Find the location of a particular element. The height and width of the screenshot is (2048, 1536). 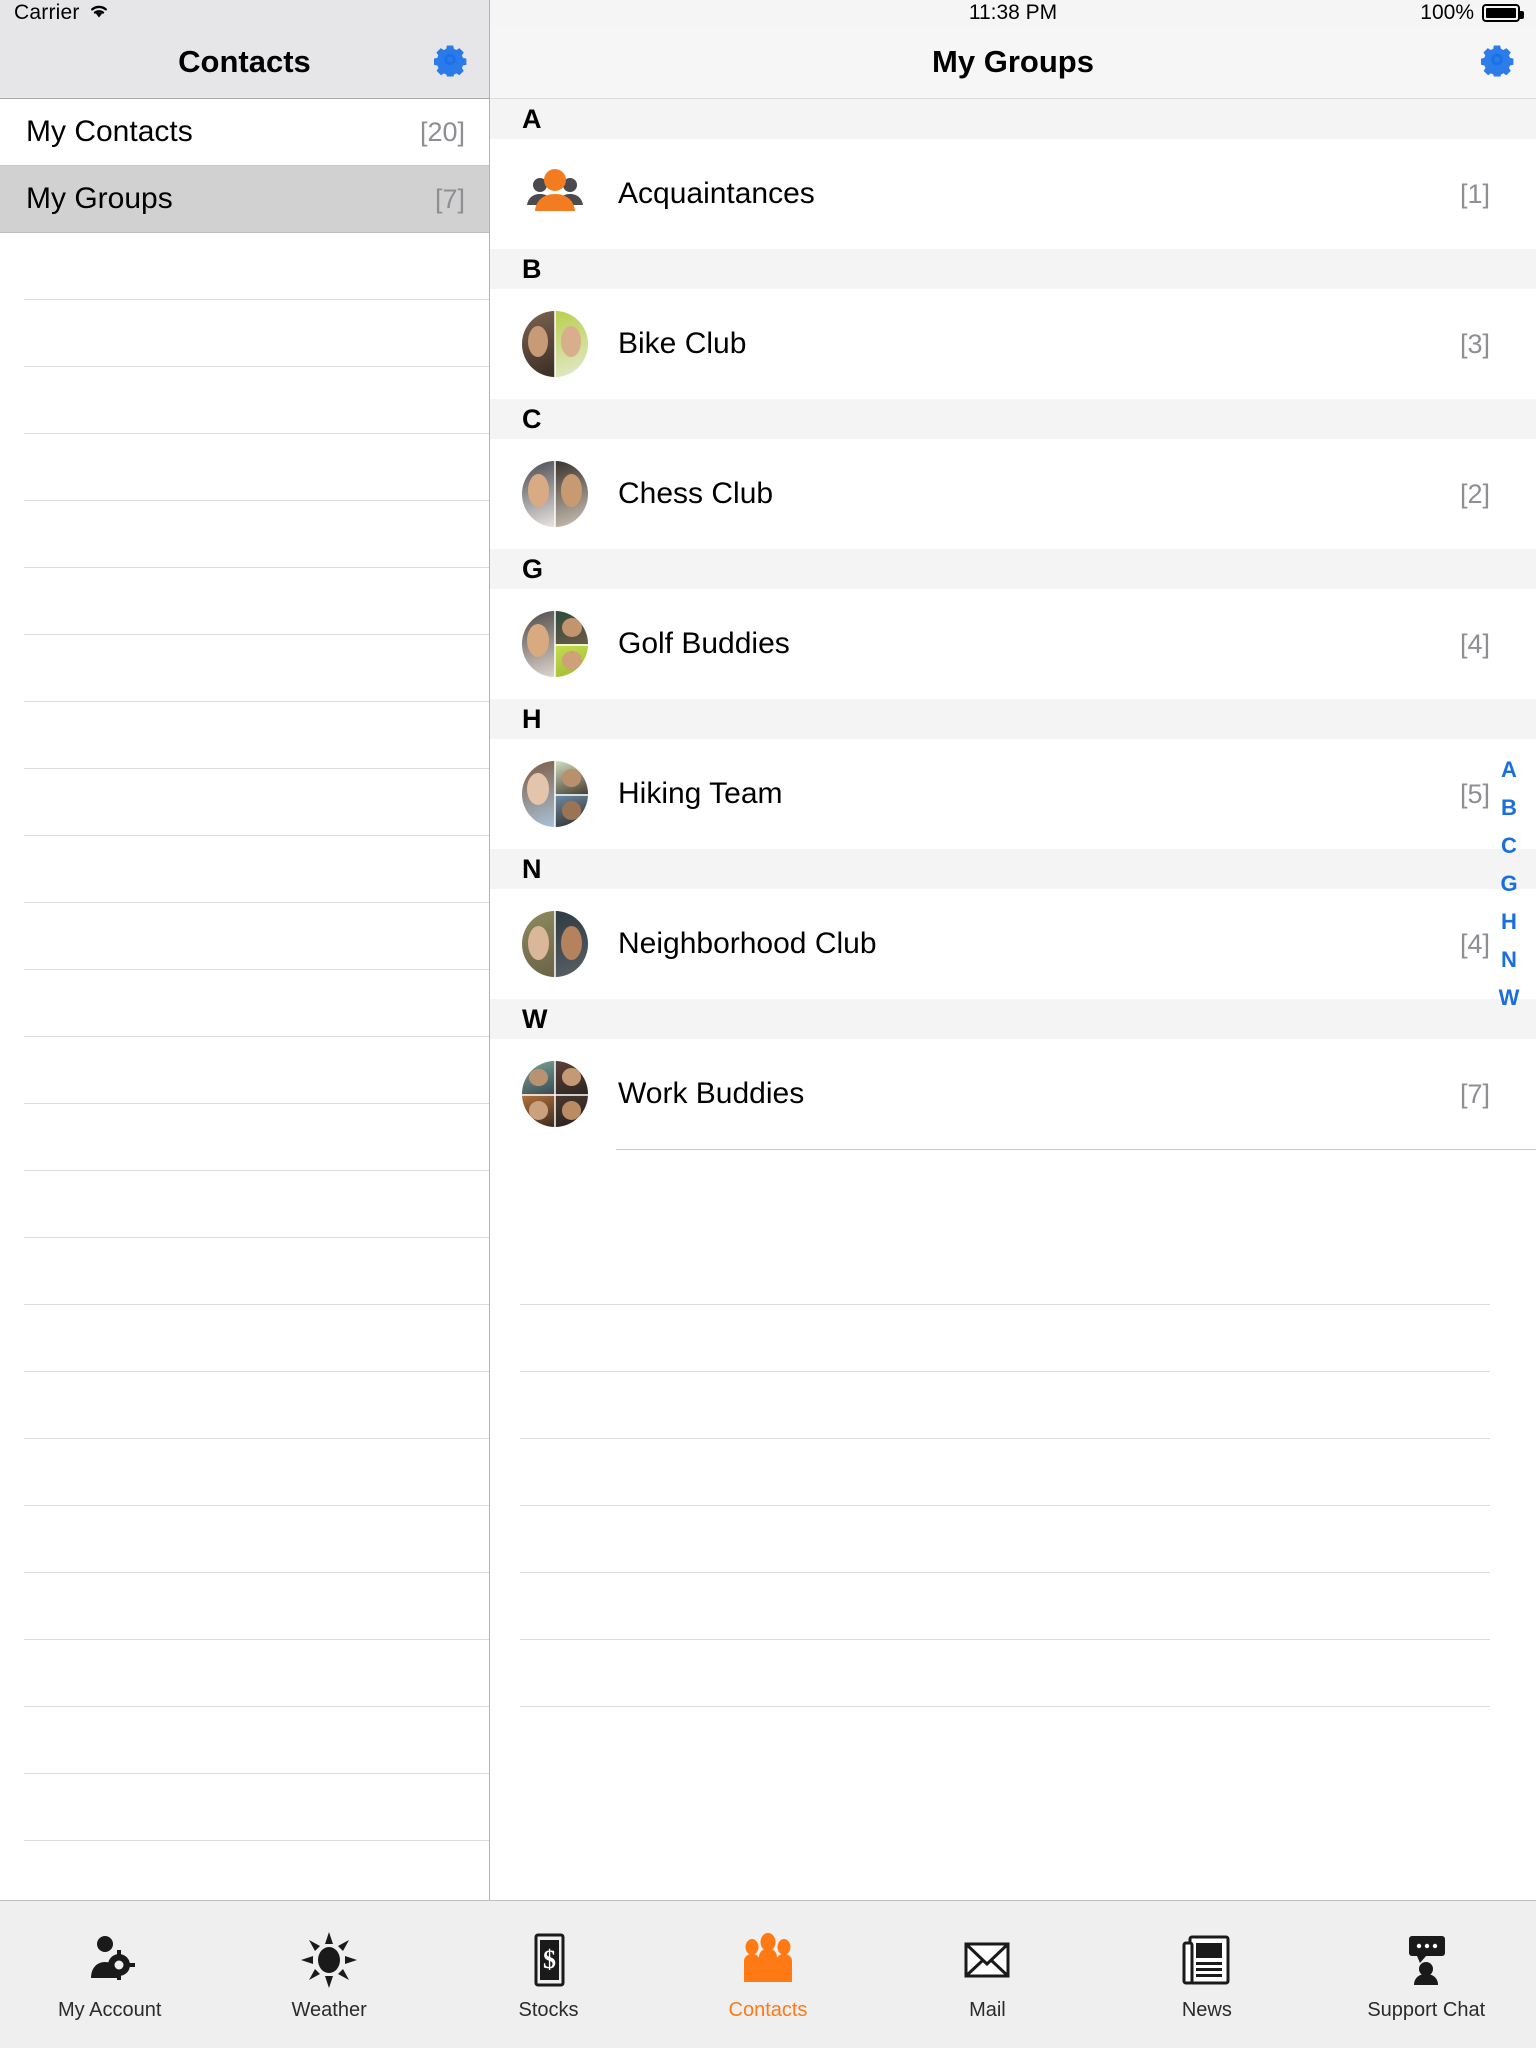

tab-label: Contacts is located at coordinates (768, 2010).